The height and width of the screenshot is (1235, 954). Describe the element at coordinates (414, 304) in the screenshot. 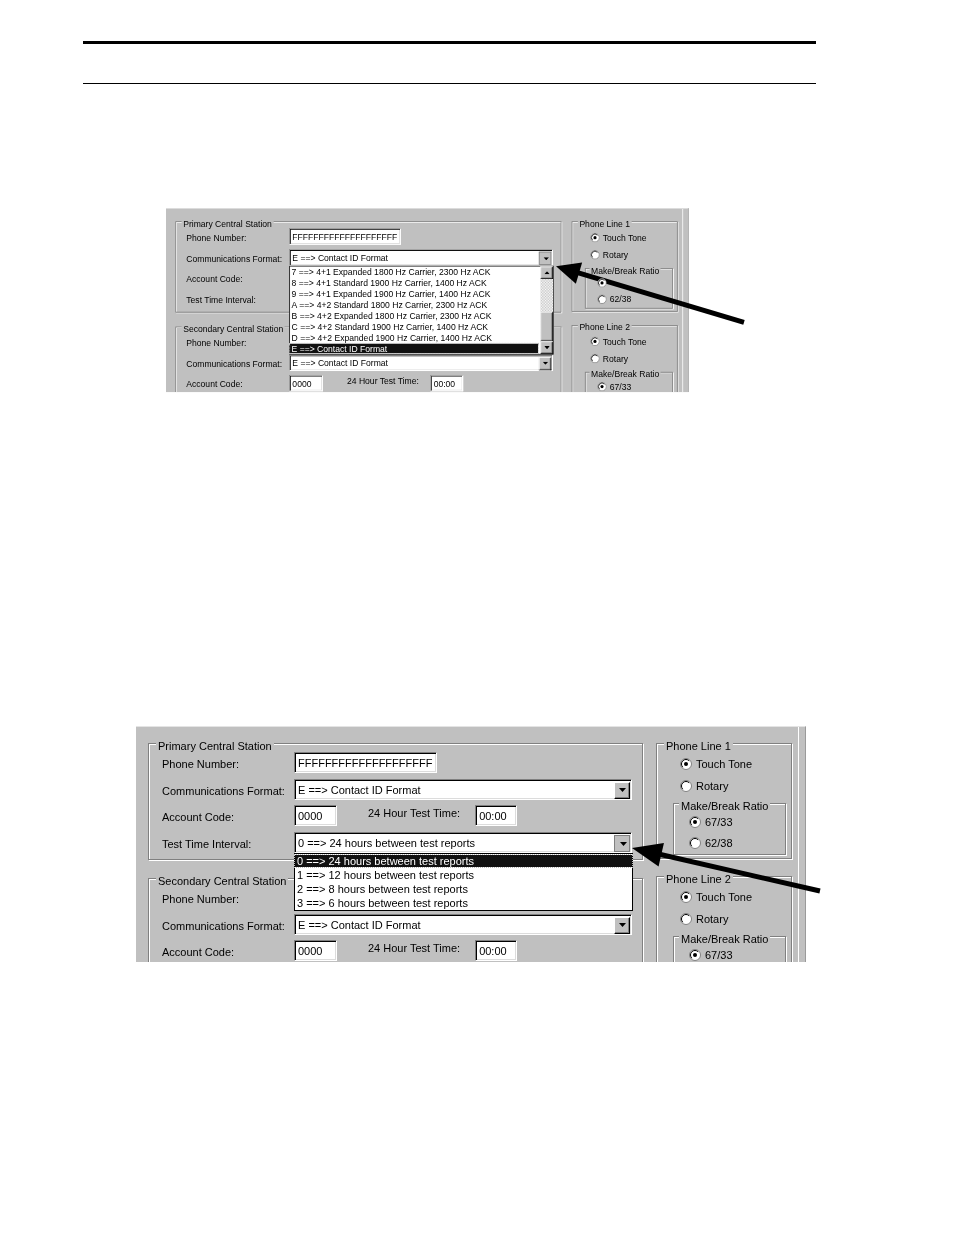

I see `dropdown-option: A ==> 4+2 Standard 1800 Hz Carrier, 2300 Hz ACK` at that location.